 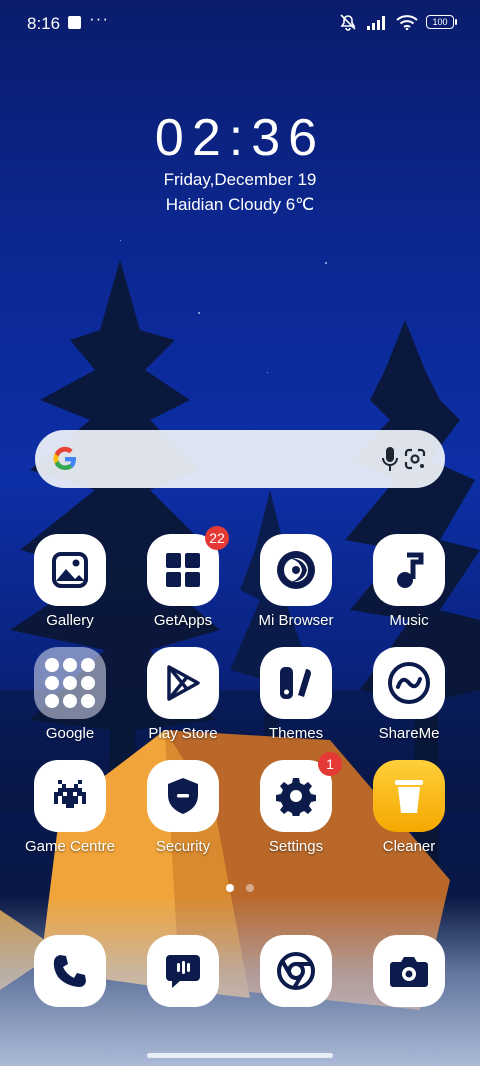 I want to click on app-settings: 1 Settings, so click(x=296, y=803).